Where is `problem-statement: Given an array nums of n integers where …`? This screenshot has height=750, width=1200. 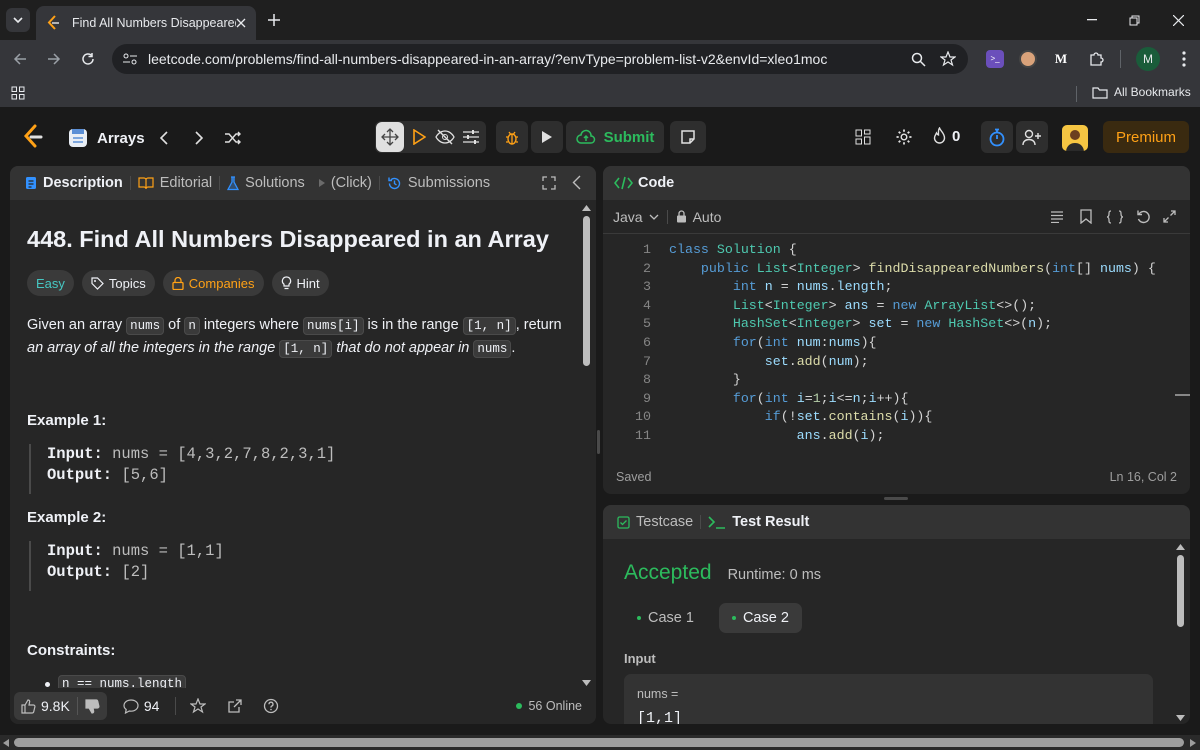 problem-statement: Given an array nums of n integers where … is located at coordinates (297, 337).